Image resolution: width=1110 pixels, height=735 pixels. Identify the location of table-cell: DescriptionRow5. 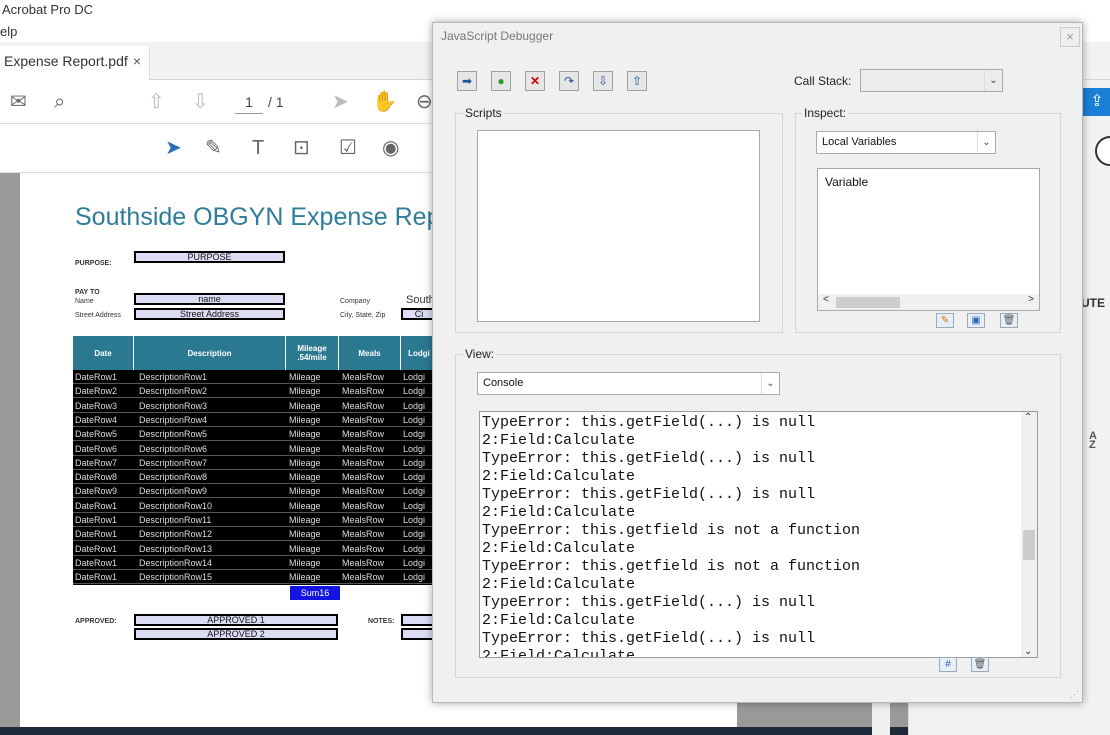
(173, 433).